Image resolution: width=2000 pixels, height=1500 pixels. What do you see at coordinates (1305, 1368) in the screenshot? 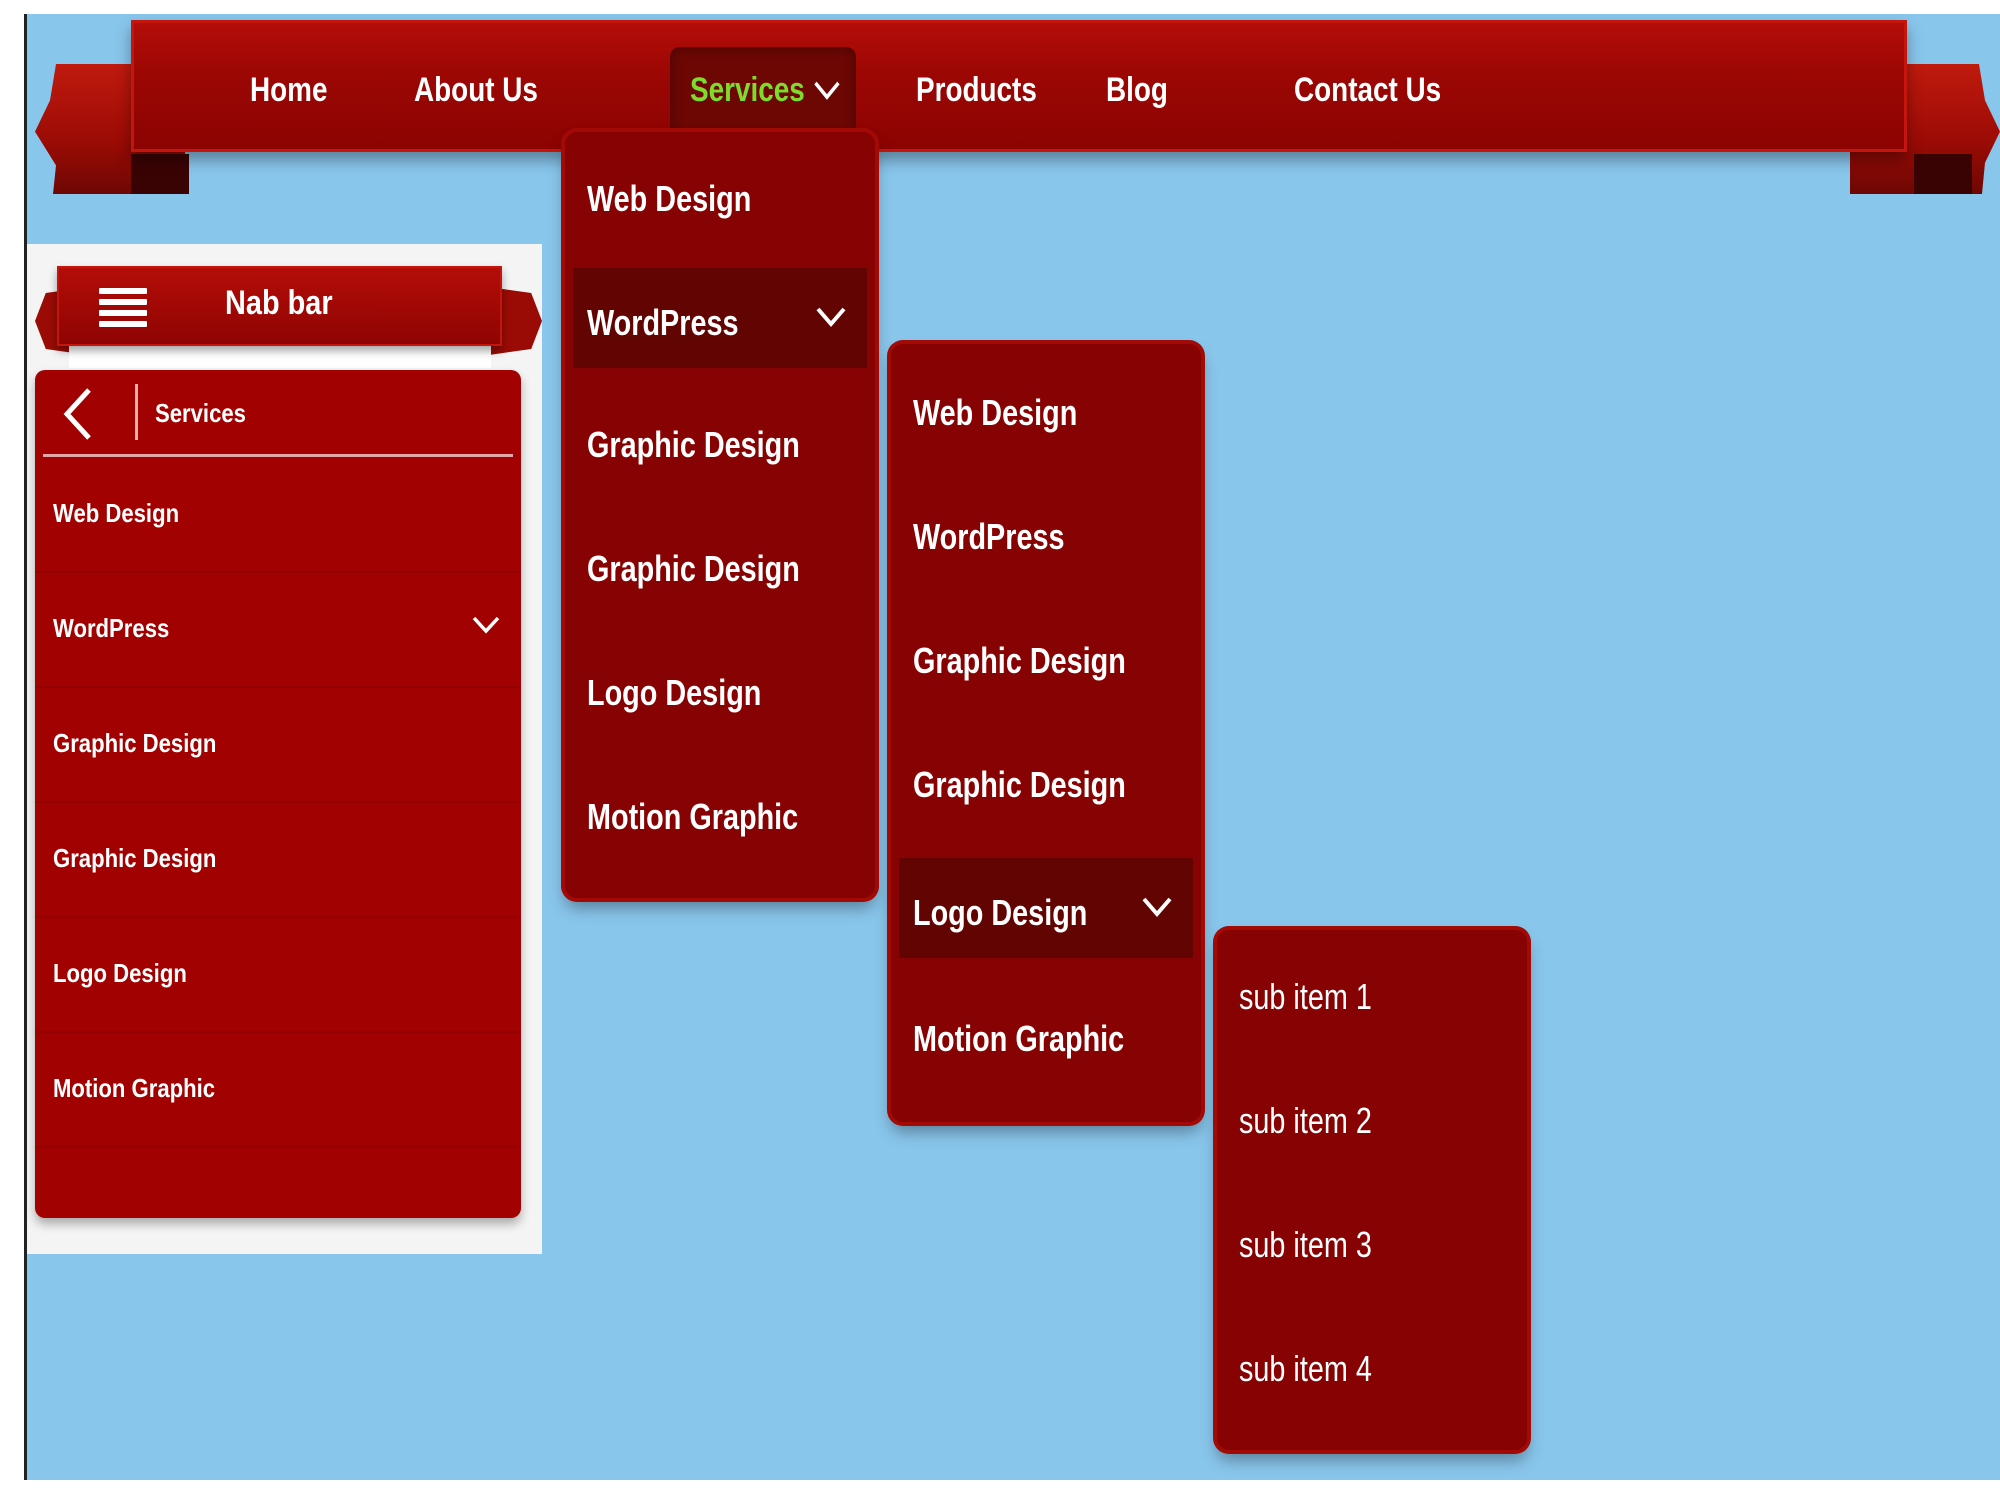
I see `menu-item-label: sub item 4` at bounding box center [1305, 1368].